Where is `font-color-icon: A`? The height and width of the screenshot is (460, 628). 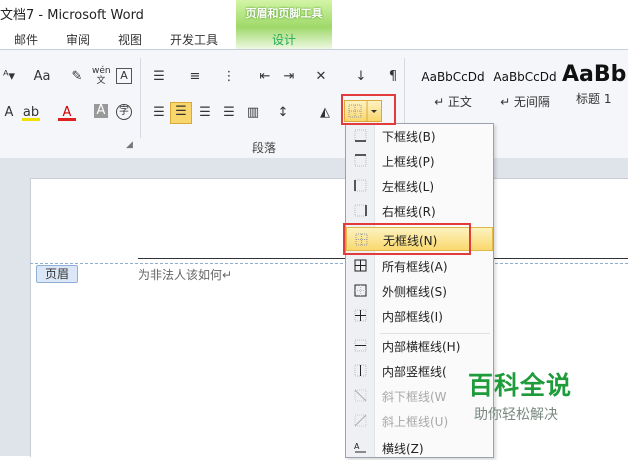
font-color-icon: A is located at coordinates (67, 112).